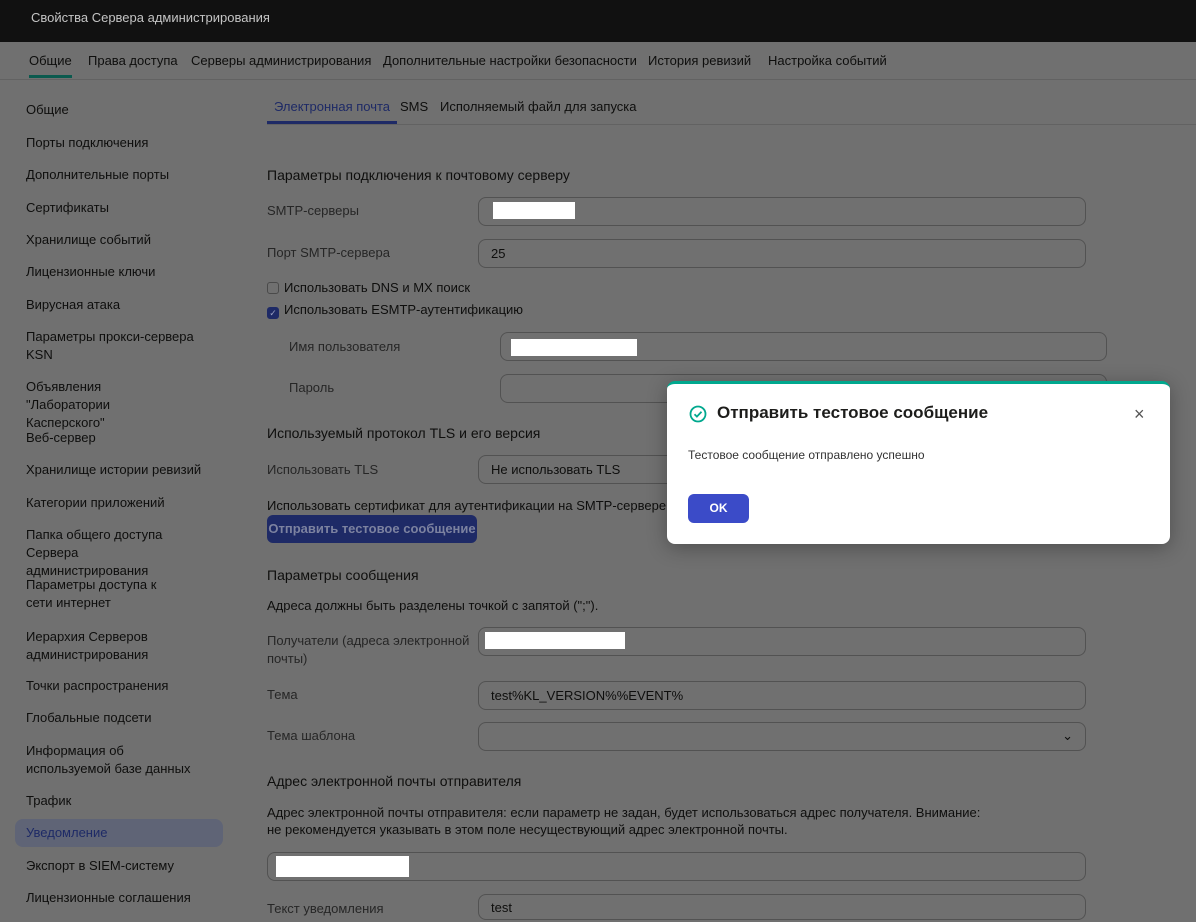 Image resolution: width=1196 pixels, height=922 pixels. Describe the element at coordinates (718, 508) in the screenshot. I see `ok-button: OK` at that location.